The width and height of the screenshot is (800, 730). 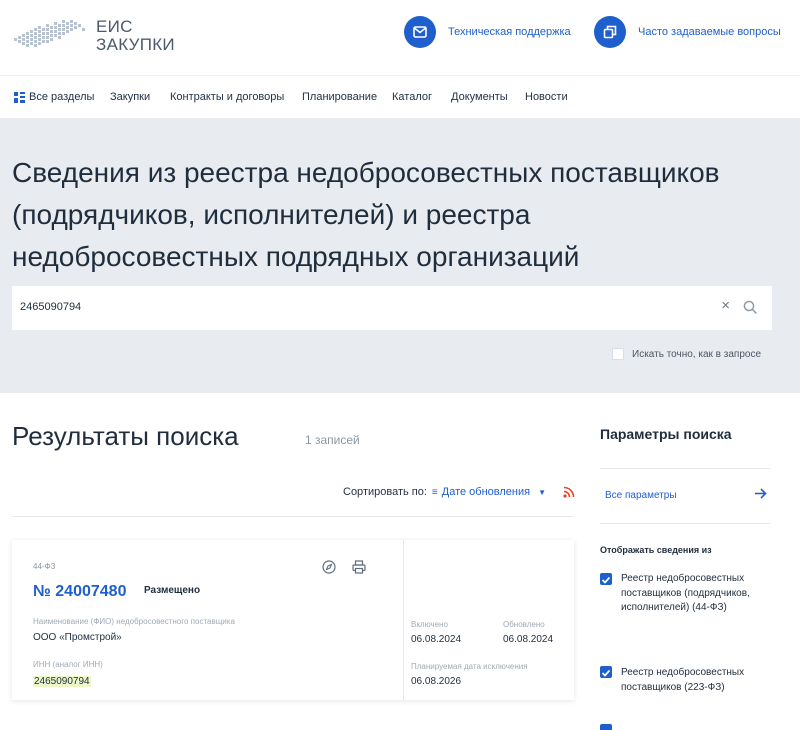 I want to click on close-icon: ×, so click(x=725, y=305).